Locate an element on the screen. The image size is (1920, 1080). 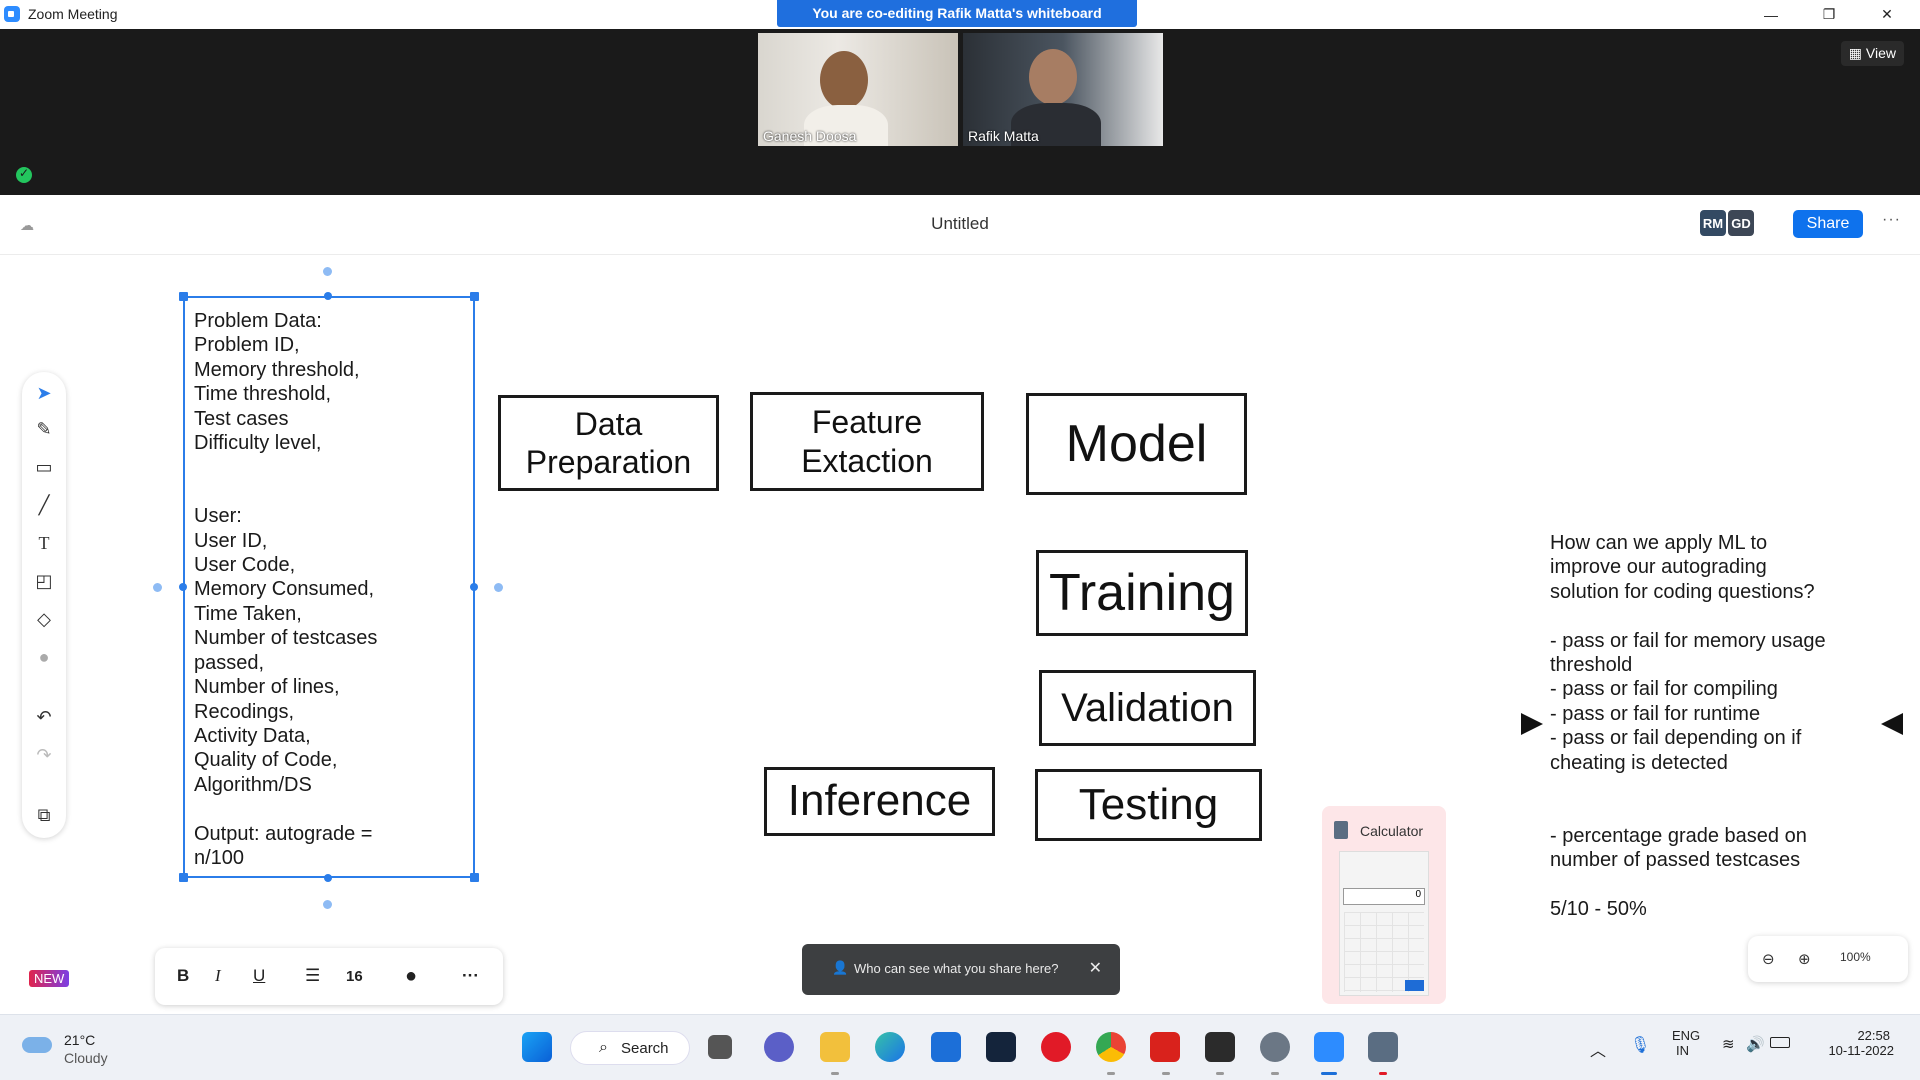
weather-description: Cloudy is located at coordinates (86, 1058).